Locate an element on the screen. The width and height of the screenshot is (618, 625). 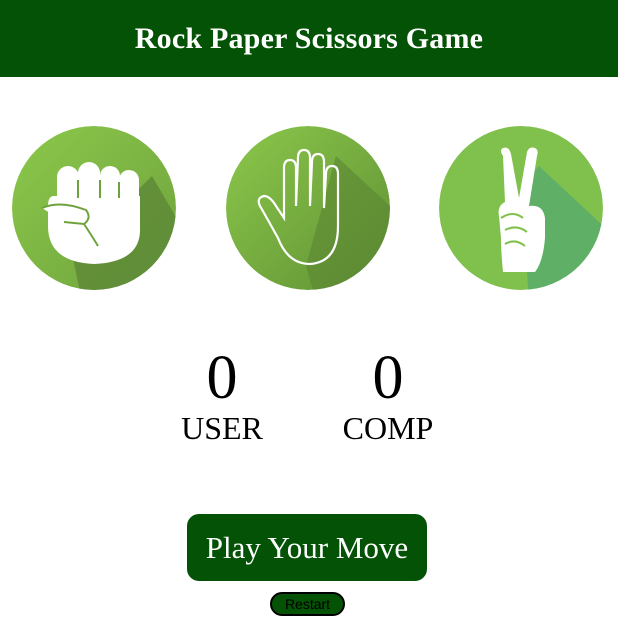
comp-score-value: 0 is located at coordinates (388, 378).